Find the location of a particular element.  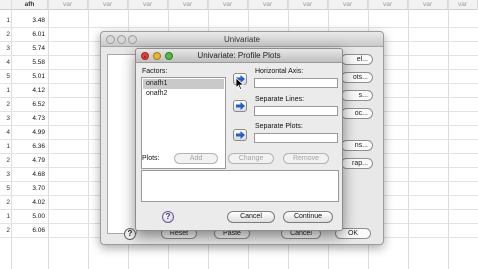

cell-afh: 3.70 is located at coordinates (28, 189).